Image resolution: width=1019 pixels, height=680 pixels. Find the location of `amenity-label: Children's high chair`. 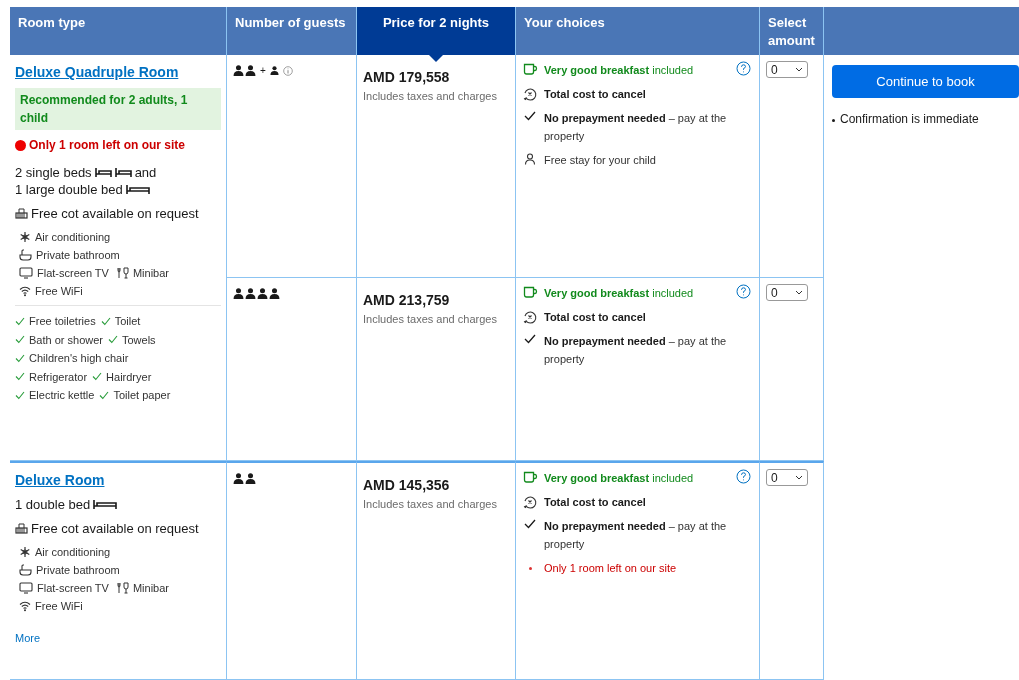

amenity-label: Children's high chair is located at coordinates (79, 358).